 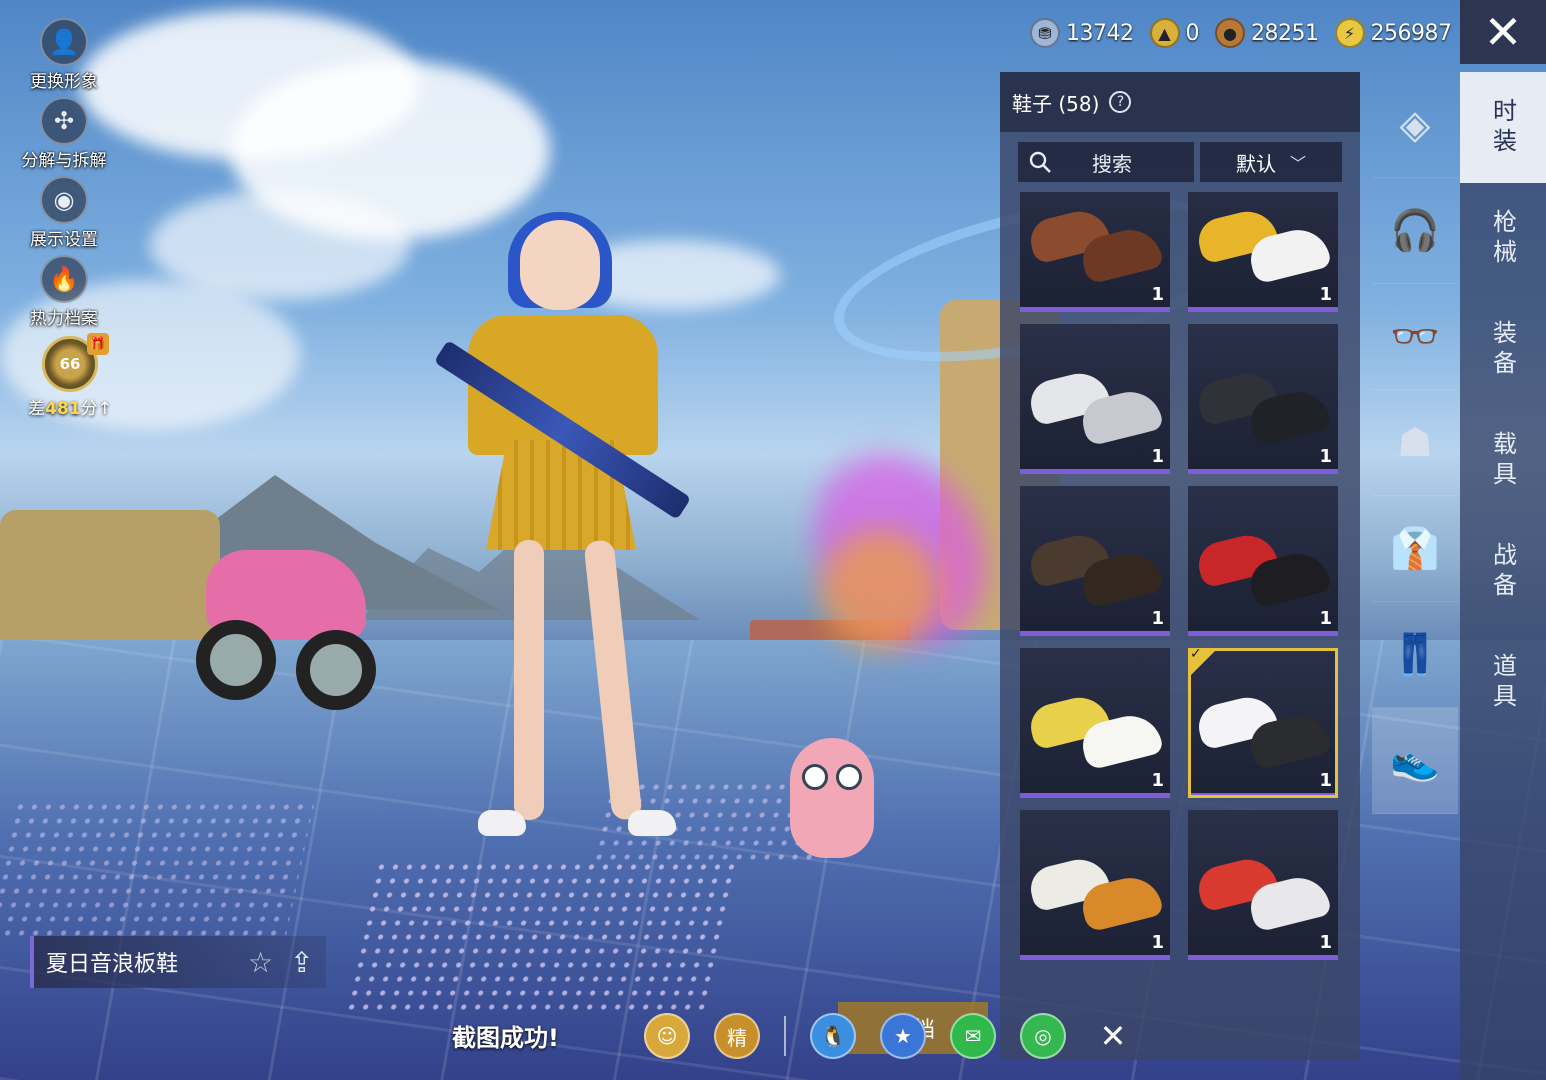 I want to click on character-head, so click(x=560, y=265).